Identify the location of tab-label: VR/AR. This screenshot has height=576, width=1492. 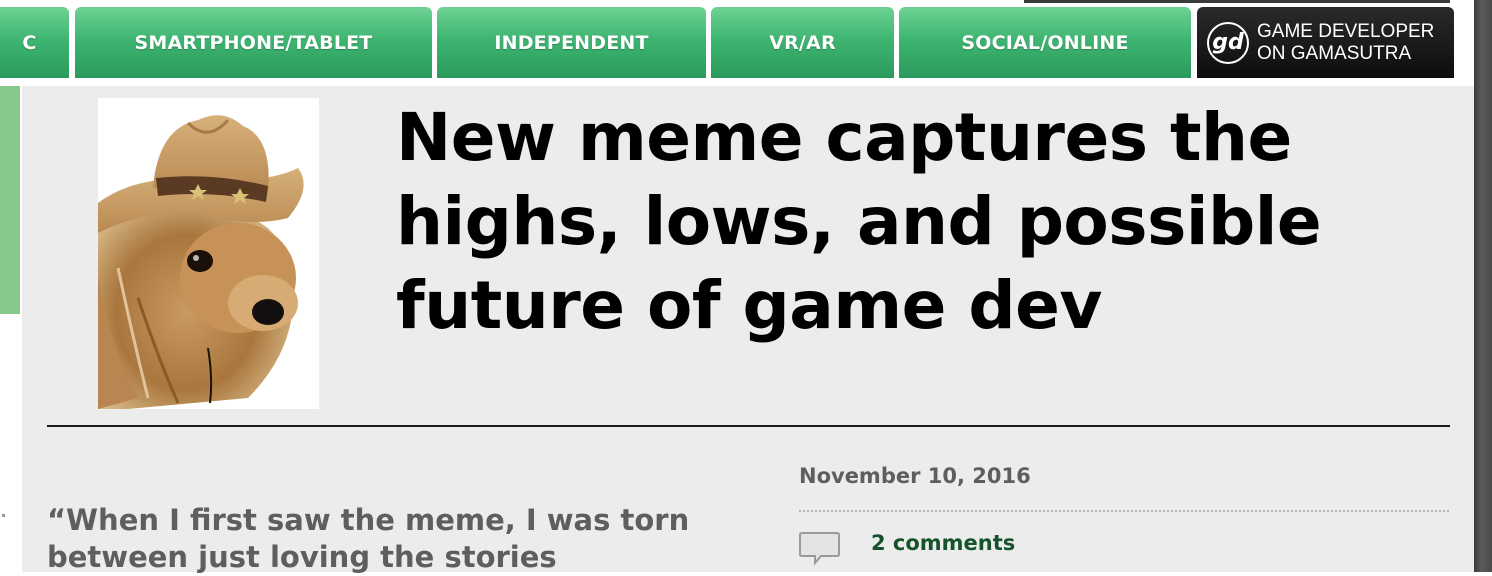
(802, 42).